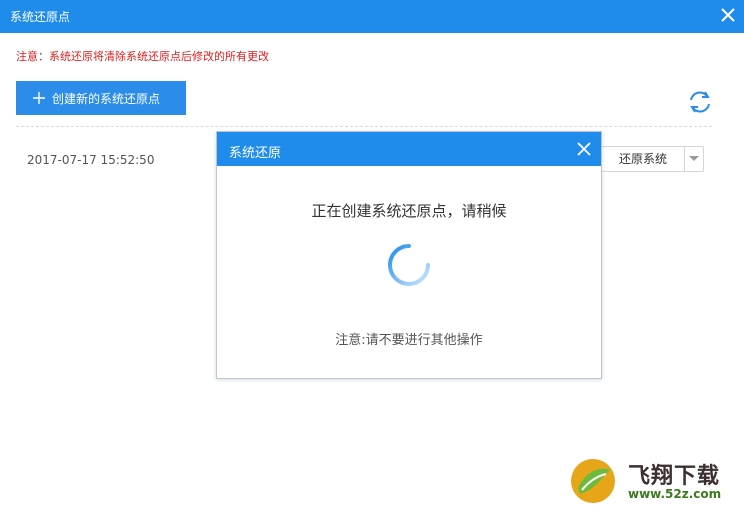 The height and width of the screenshot is (515, 744). Describe the element at coordinates (593, 481) in the screenshot. I see `logo-icon` at that location.